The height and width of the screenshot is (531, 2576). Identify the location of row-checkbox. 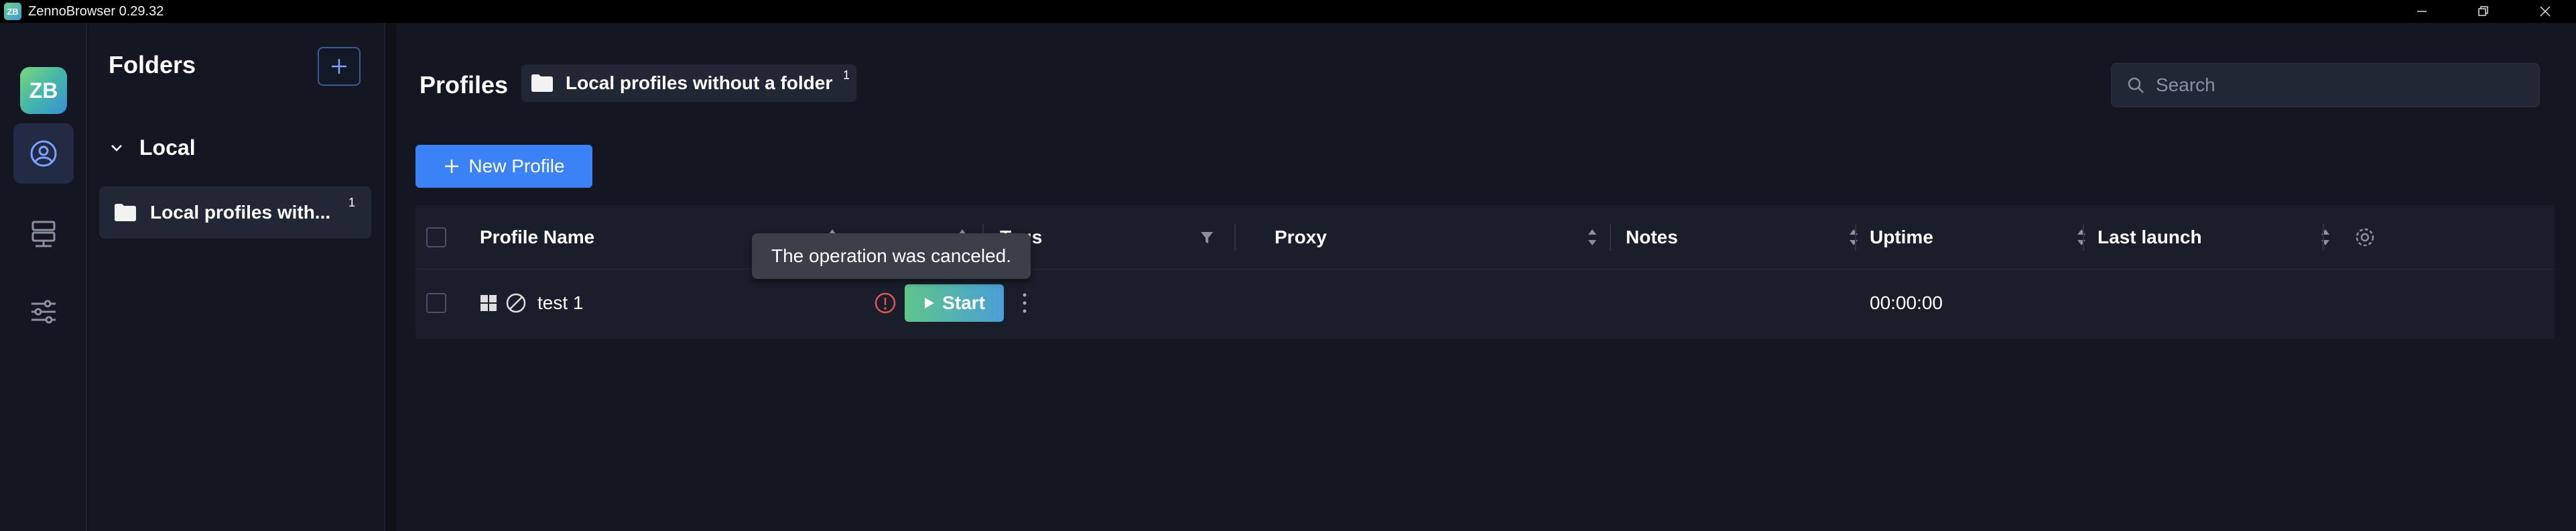
(436, 303).